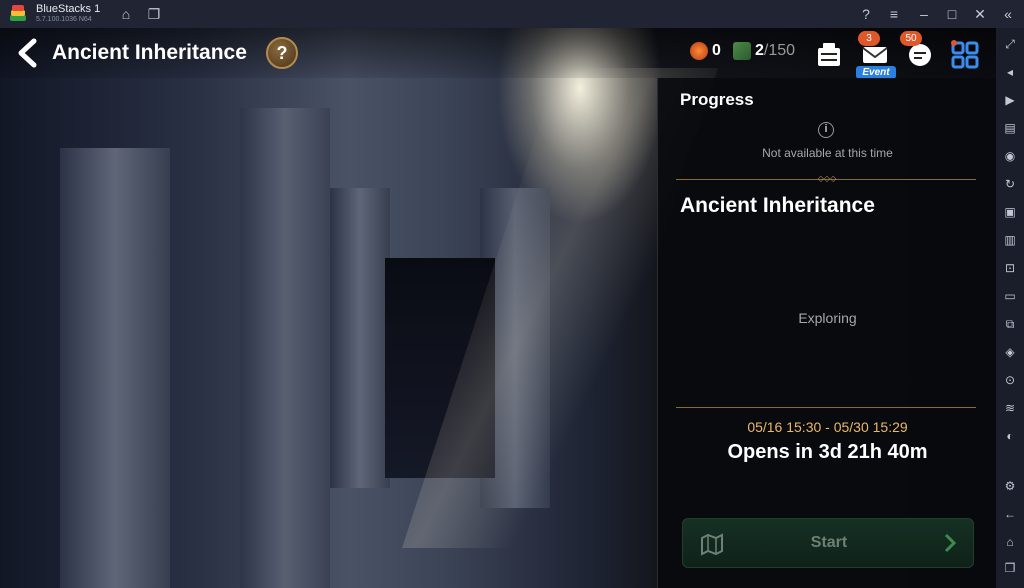 This screenshot has height=588, width=1024. I want to click on info-icon: i, so click(826, 130).